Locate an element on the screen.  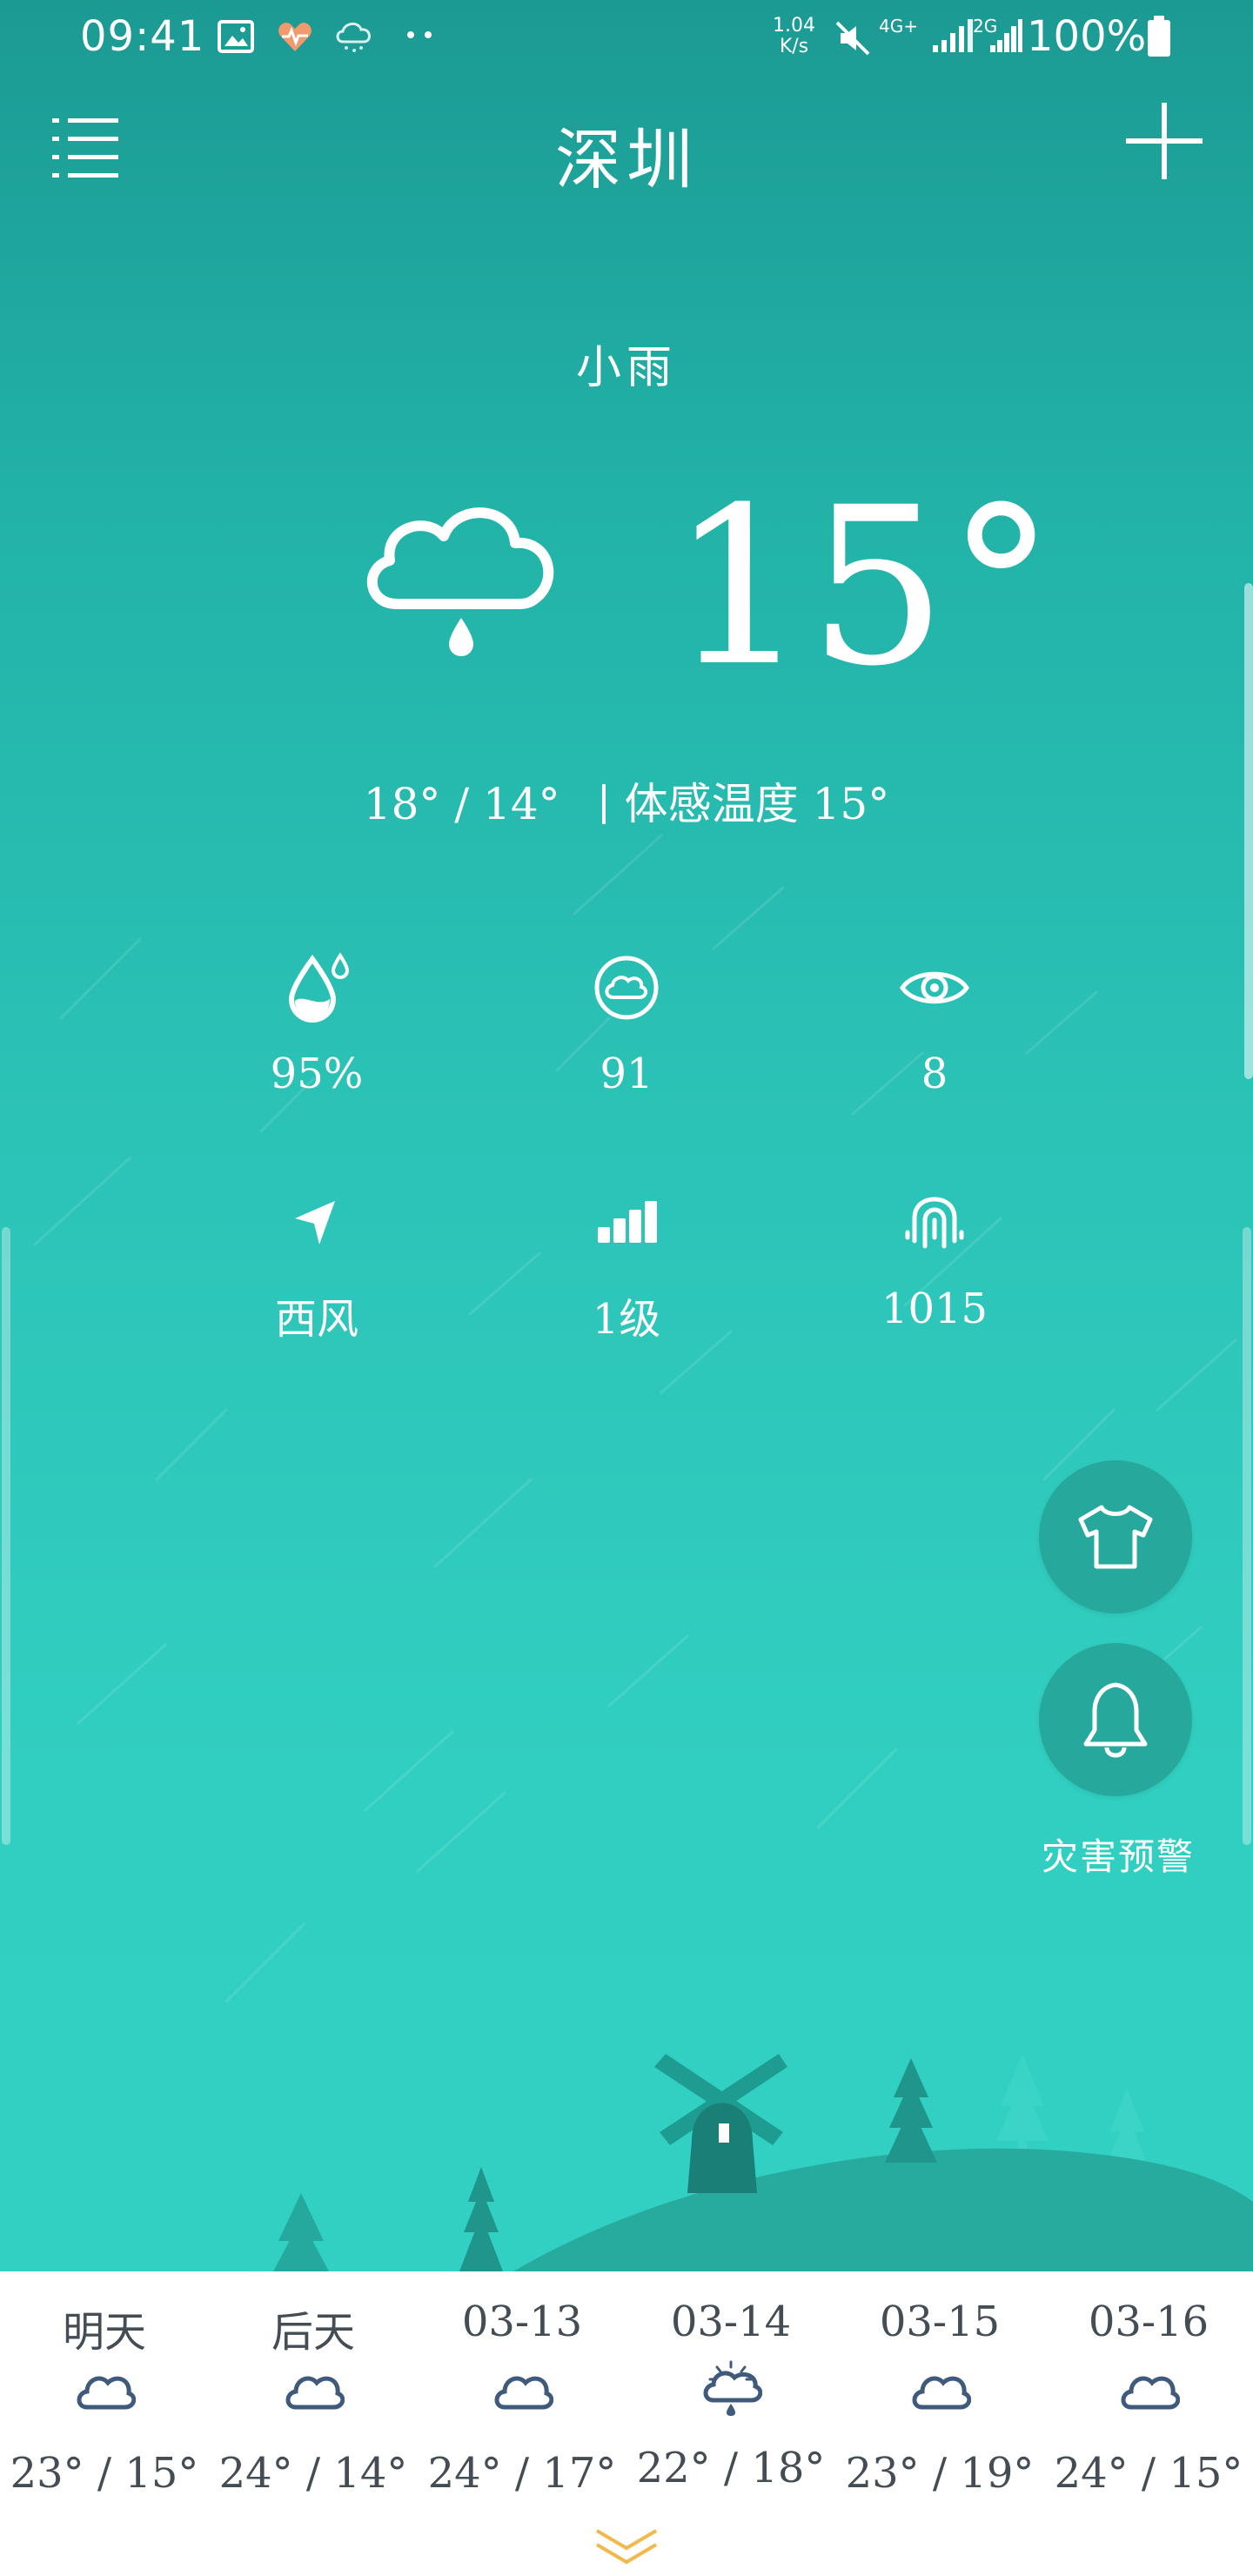
status-bar: 09:41 1.04 K/s 4G+ 2G 100% is located at coordinates (626, 39).